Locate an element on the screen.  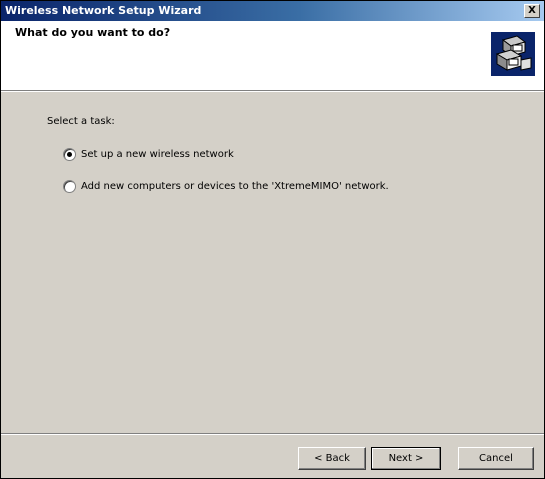
radio-unselected-icon is located at coordinates (69, 186).